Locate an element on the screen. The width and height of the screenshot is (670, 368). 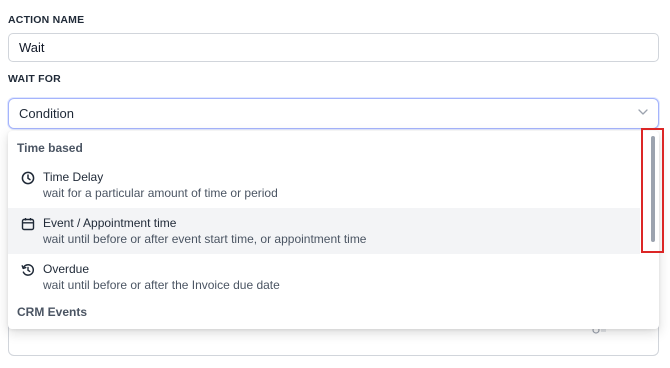
option-title: Time Delay is located at coordinates (73, 177).